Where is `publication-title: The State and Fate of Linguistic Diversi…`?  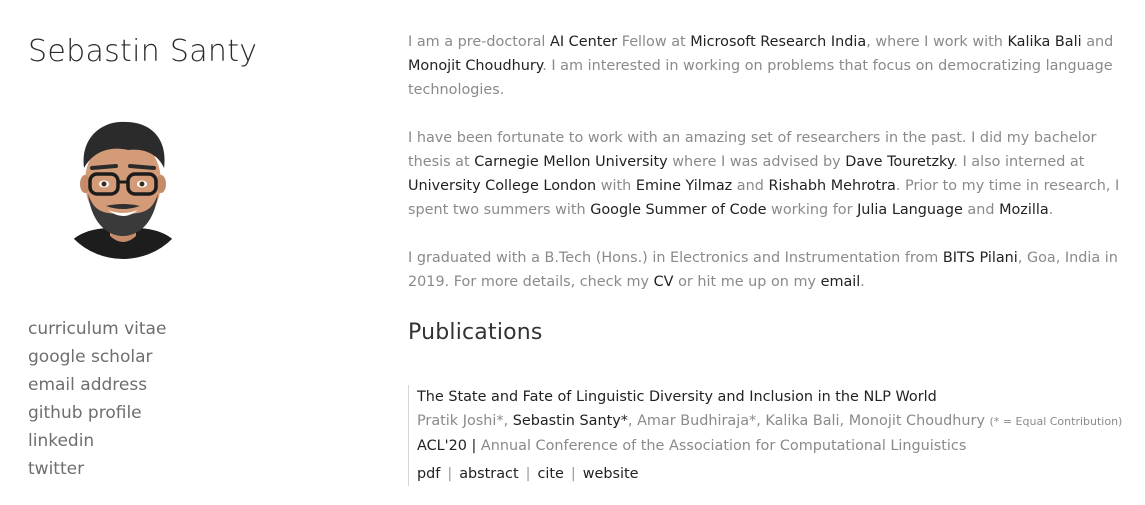 publication-title: The State and Fate of Linguistic Diversi… is located at coordinates (677, 397).